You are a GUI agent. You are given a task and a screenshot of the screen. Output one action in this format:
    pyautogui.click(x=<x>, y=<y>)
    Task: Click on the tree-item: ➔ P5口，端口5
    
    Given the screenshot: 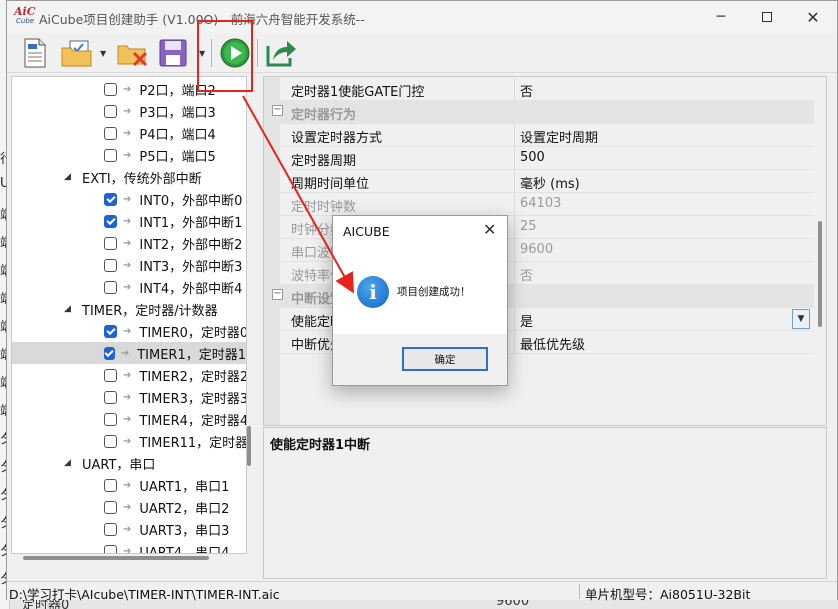 What is the action you would take?
    pyautogui.click(x=160, y=155)
    